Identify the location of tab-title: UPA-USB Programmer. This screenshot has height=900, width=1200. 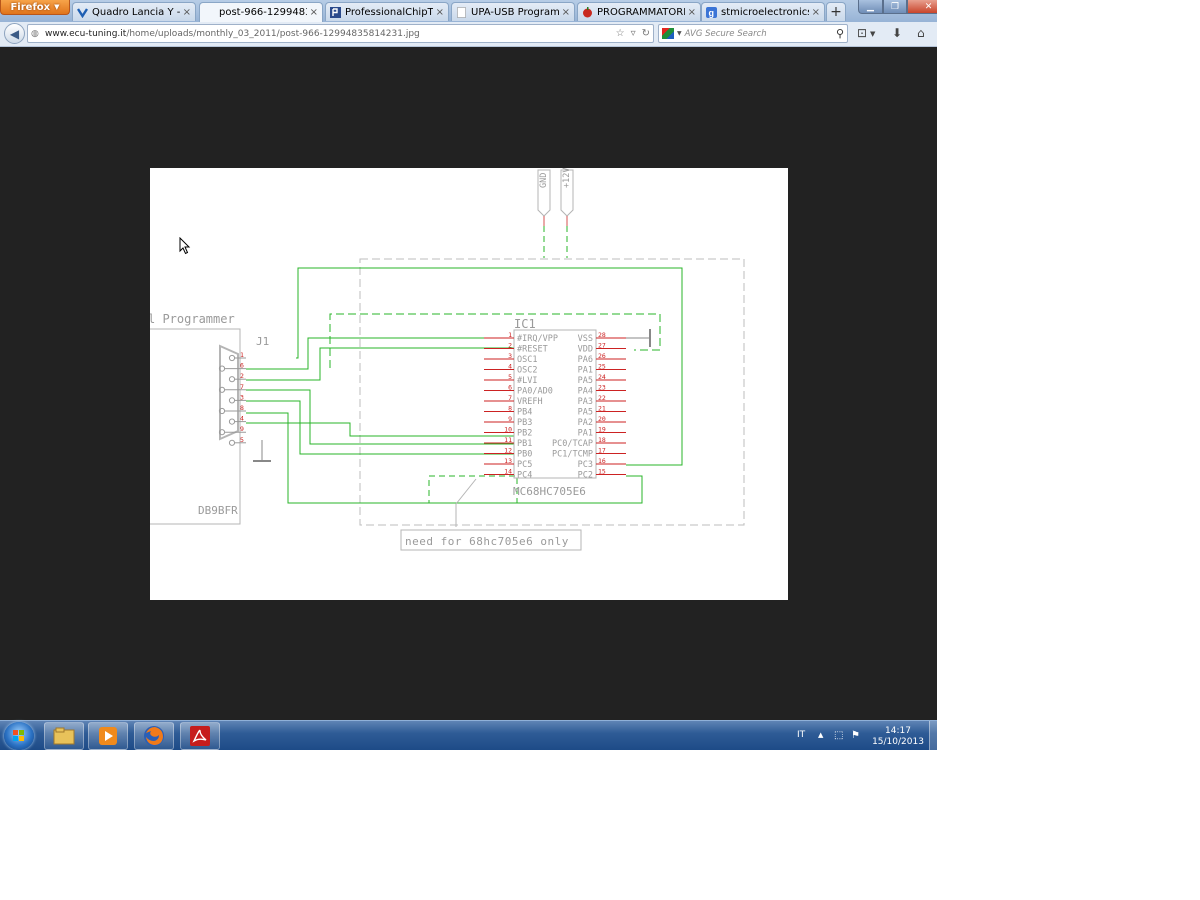
(515, 12).